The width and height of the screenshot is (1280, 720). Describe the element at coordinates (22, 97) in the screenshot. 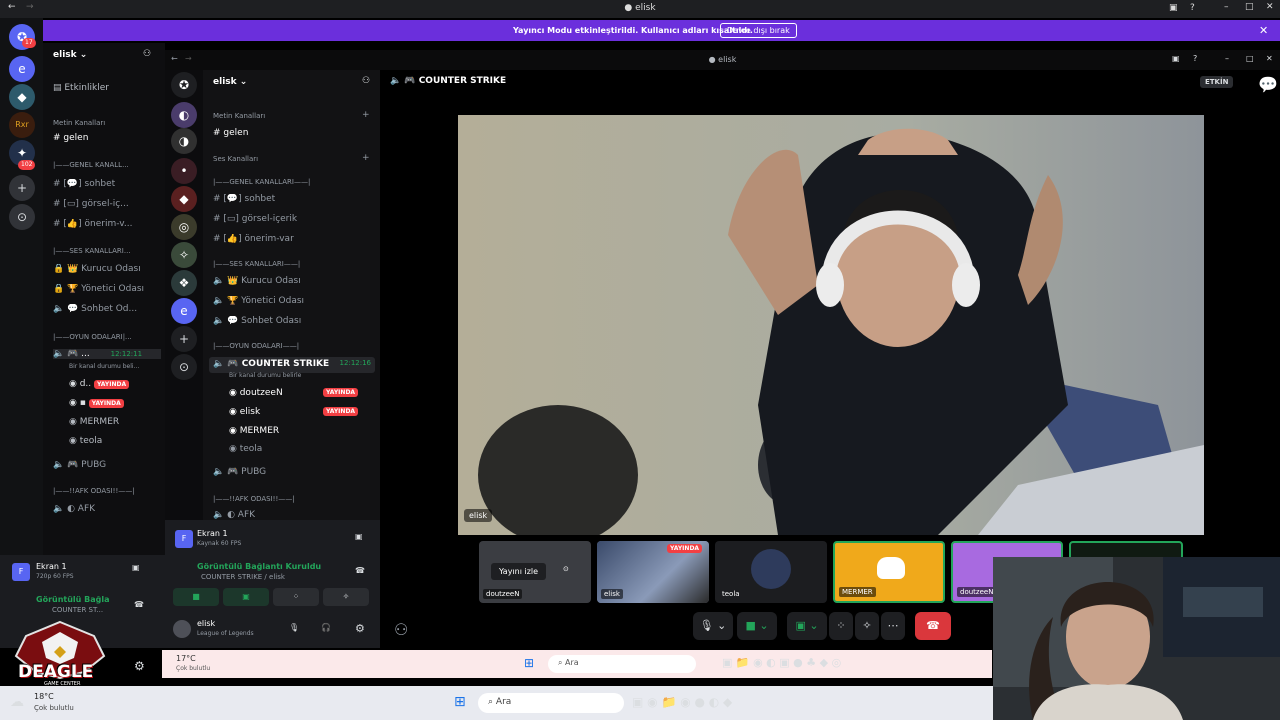

I see `server-icon: ◆` at that location.